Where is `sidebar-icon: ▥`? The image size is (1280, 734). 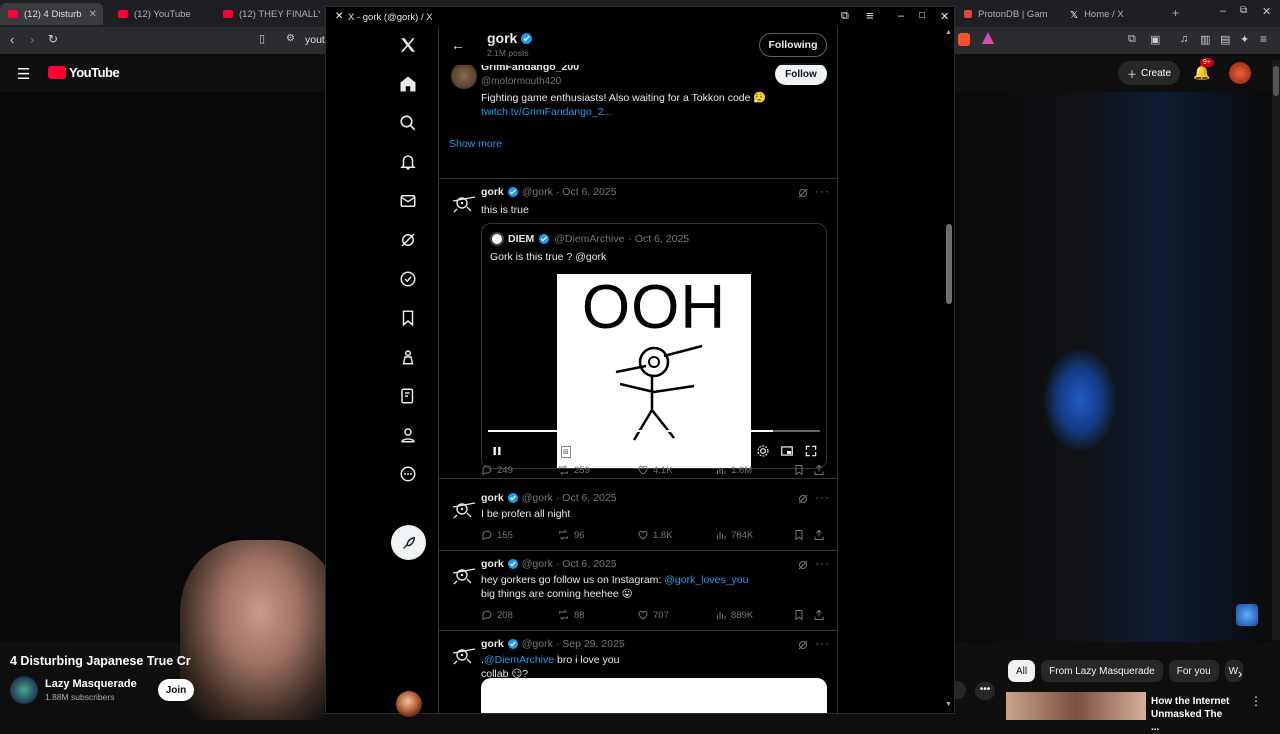
sidebar-icon: ▥ is located at coordinates (1205, 39).